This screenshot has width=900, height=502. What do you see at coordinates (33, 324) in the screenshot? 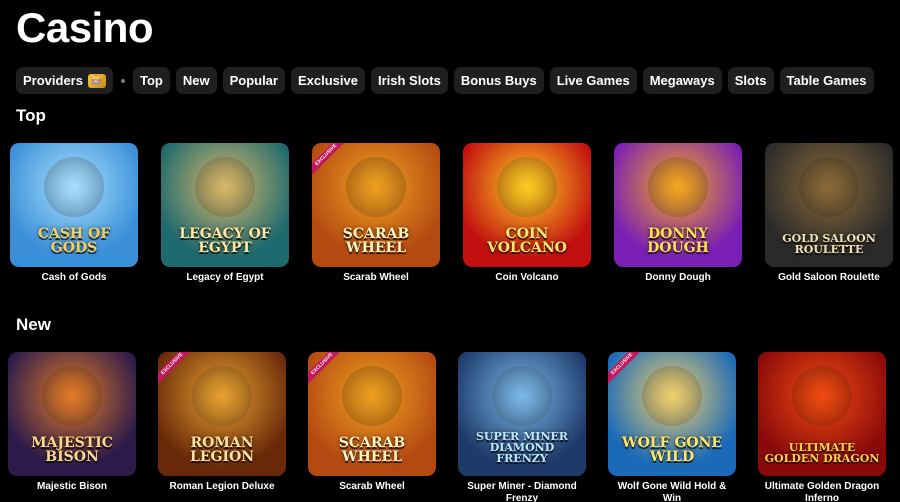
I see `section-title-new: New` at bounding box center [33, 324].